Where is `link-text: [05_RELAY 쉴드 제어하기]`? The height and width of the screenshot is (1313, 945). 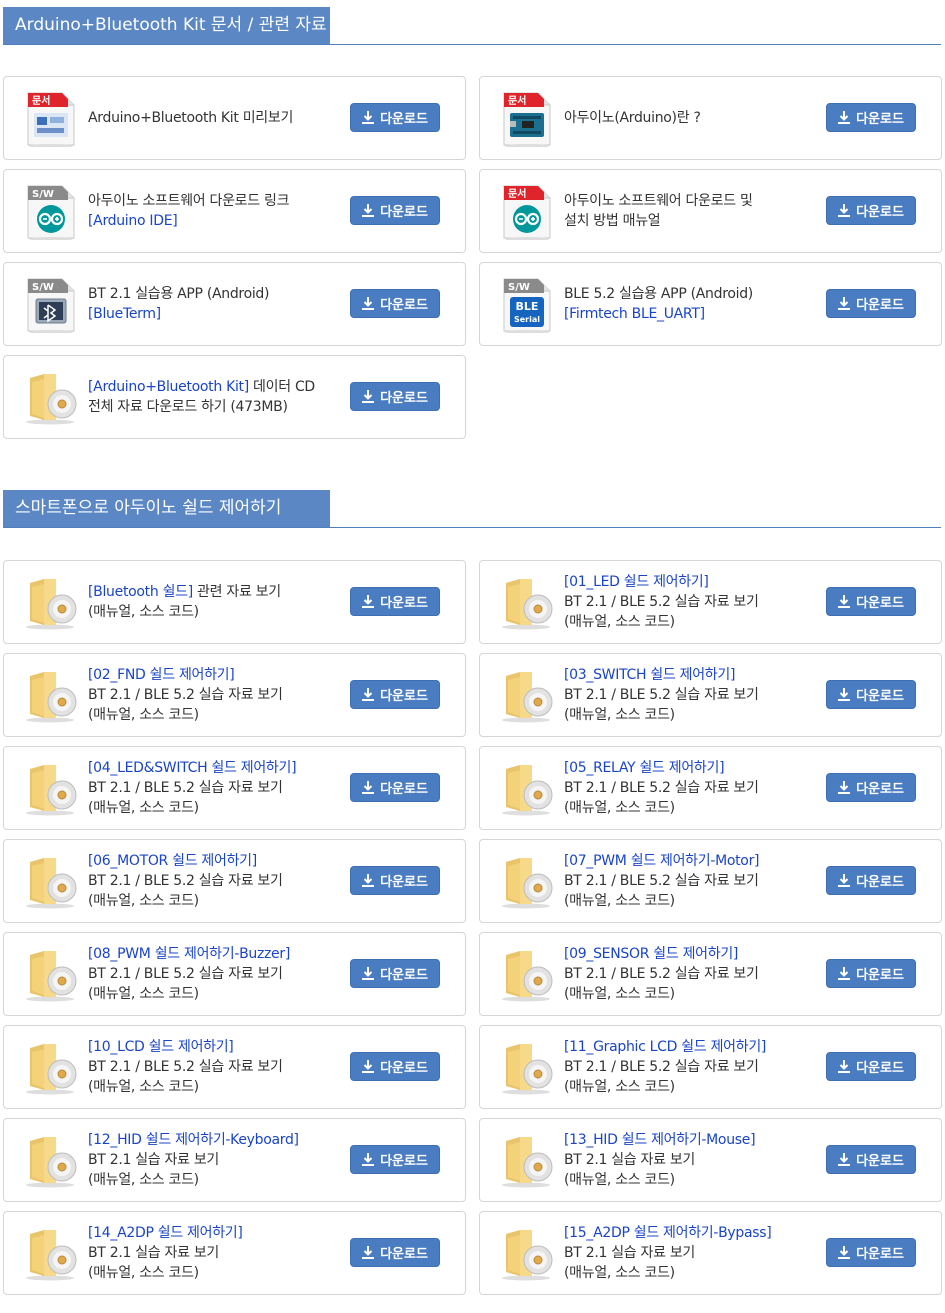
link-text: [05_RELAY 쉴드 제어하기] is located at coordinates (644, 768).